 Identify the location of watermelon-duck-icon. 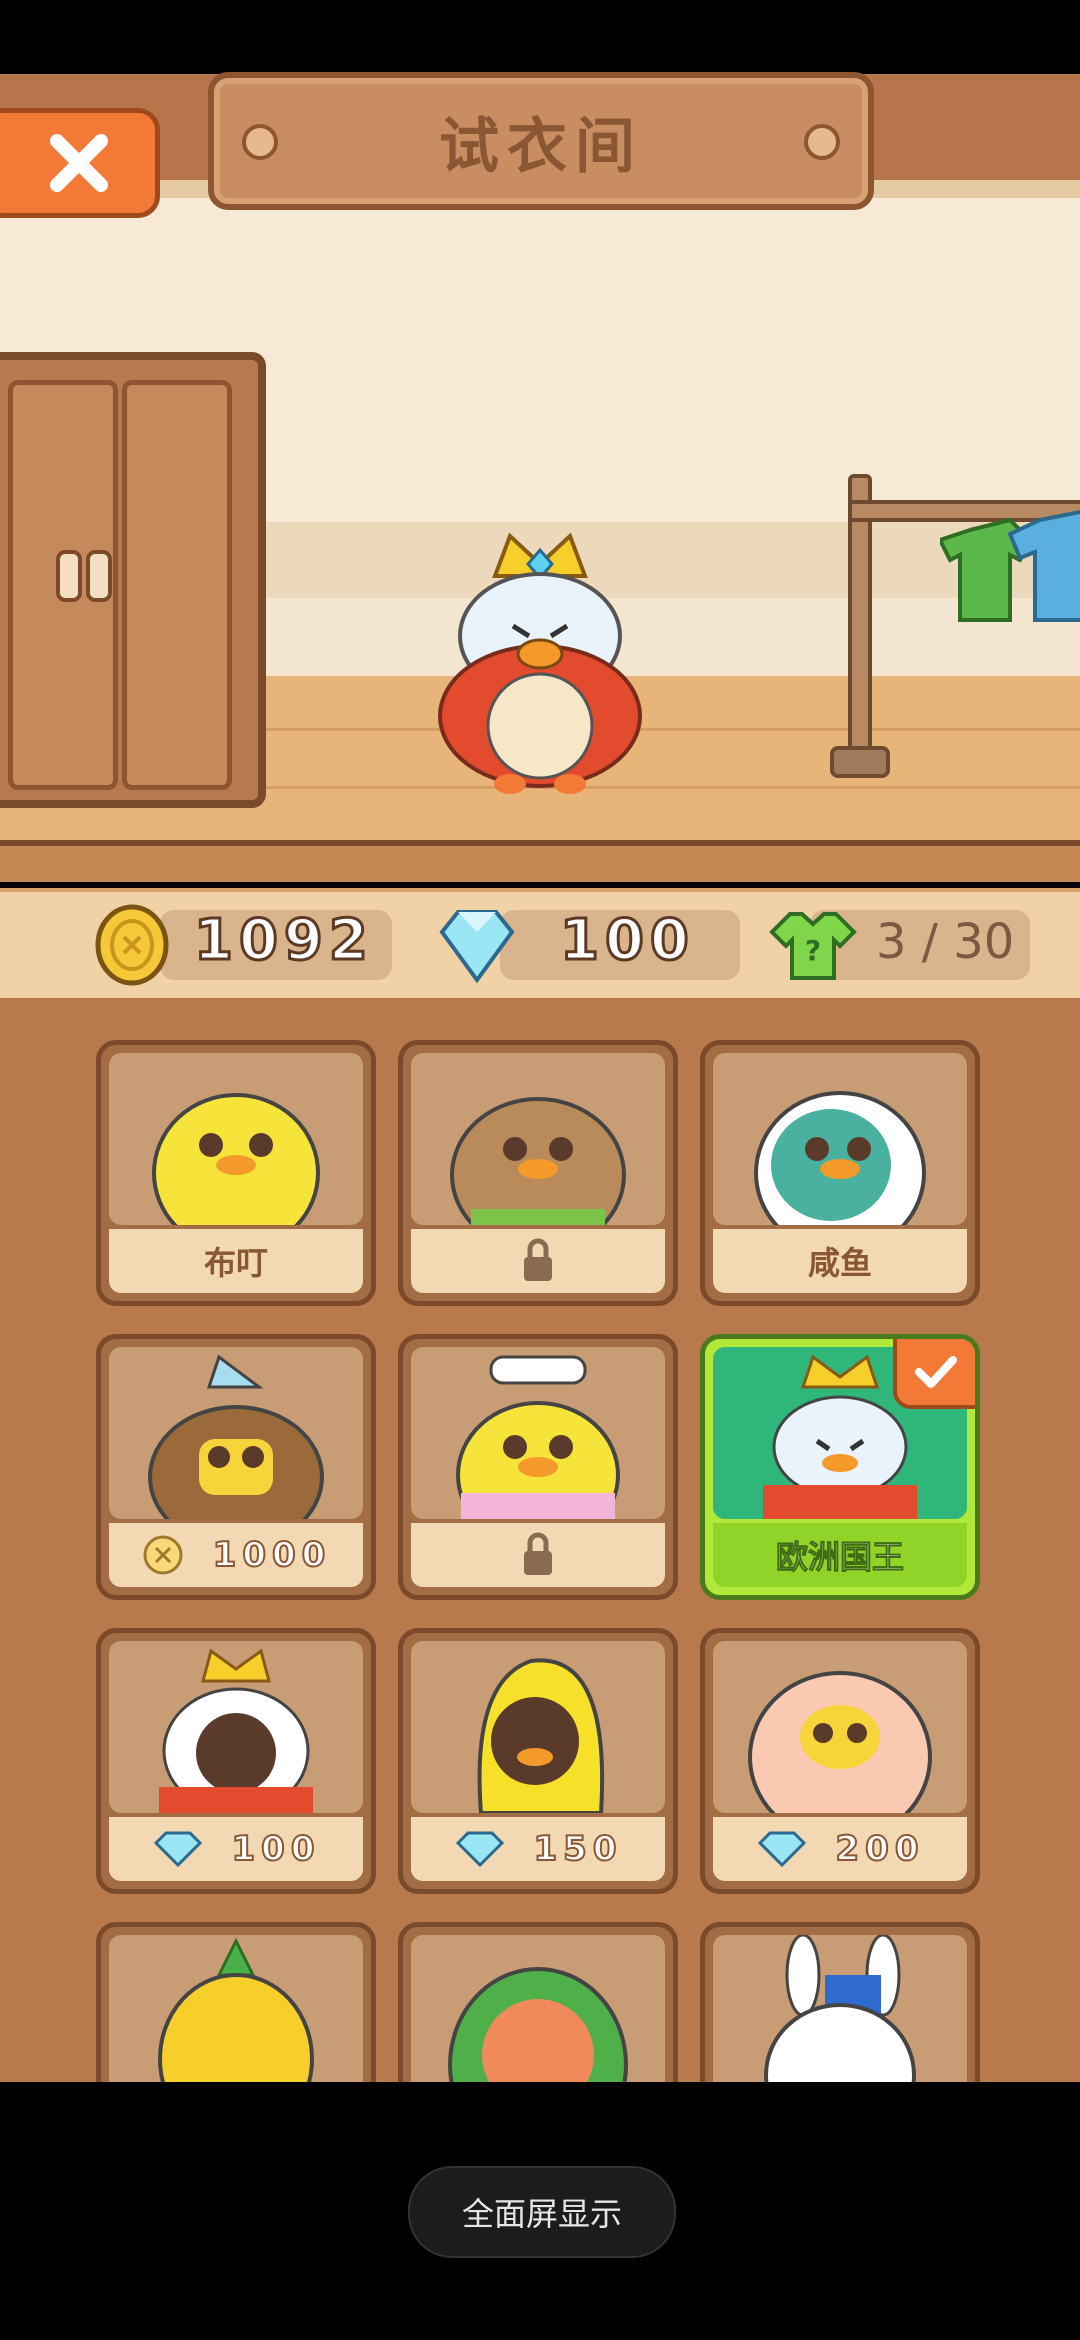
(538, 2024).